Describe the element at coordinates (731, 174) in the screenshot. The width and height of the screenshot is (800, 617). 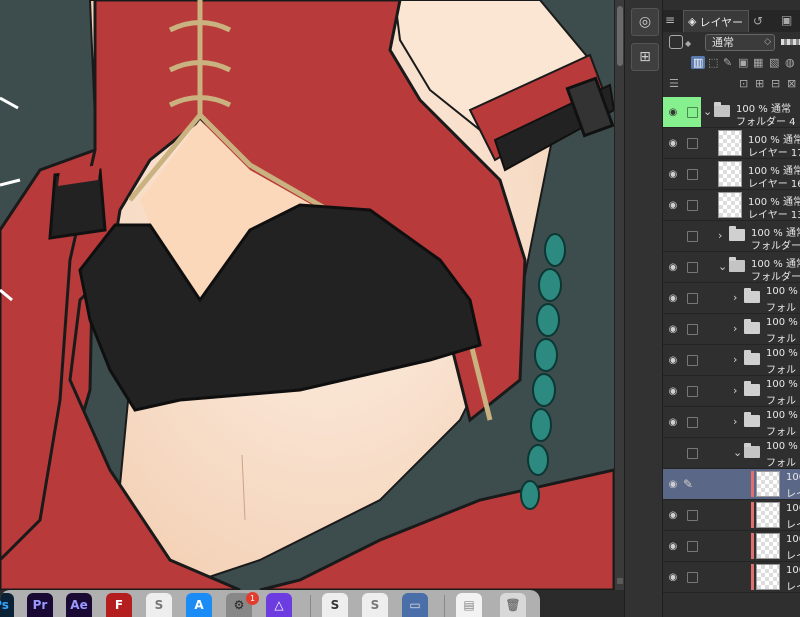
I see `layer-row: ◉ 100 % 通常 レイヤー 16` at that location.